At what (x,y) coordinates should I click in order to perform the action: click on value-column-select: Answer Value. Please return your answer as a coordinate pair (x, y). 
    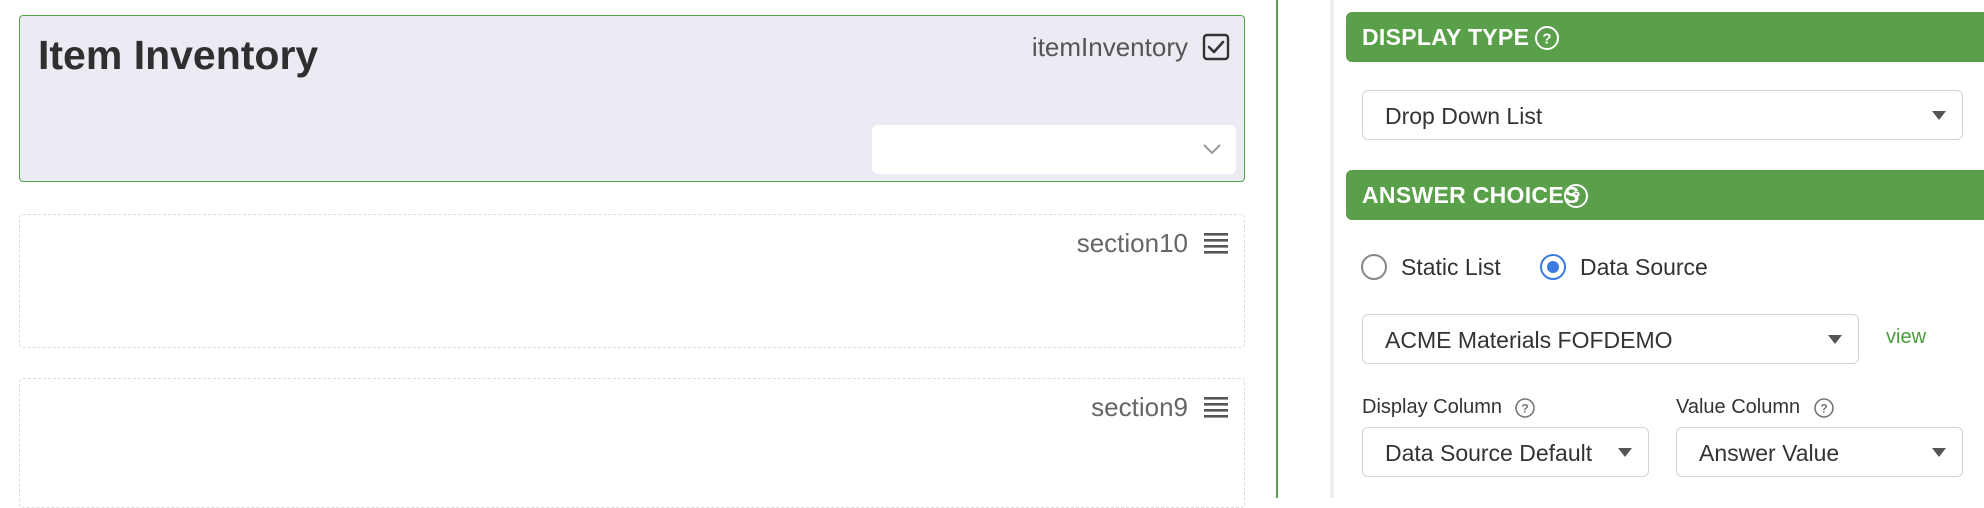
    Looking at the image, I should click on (1819, 452).